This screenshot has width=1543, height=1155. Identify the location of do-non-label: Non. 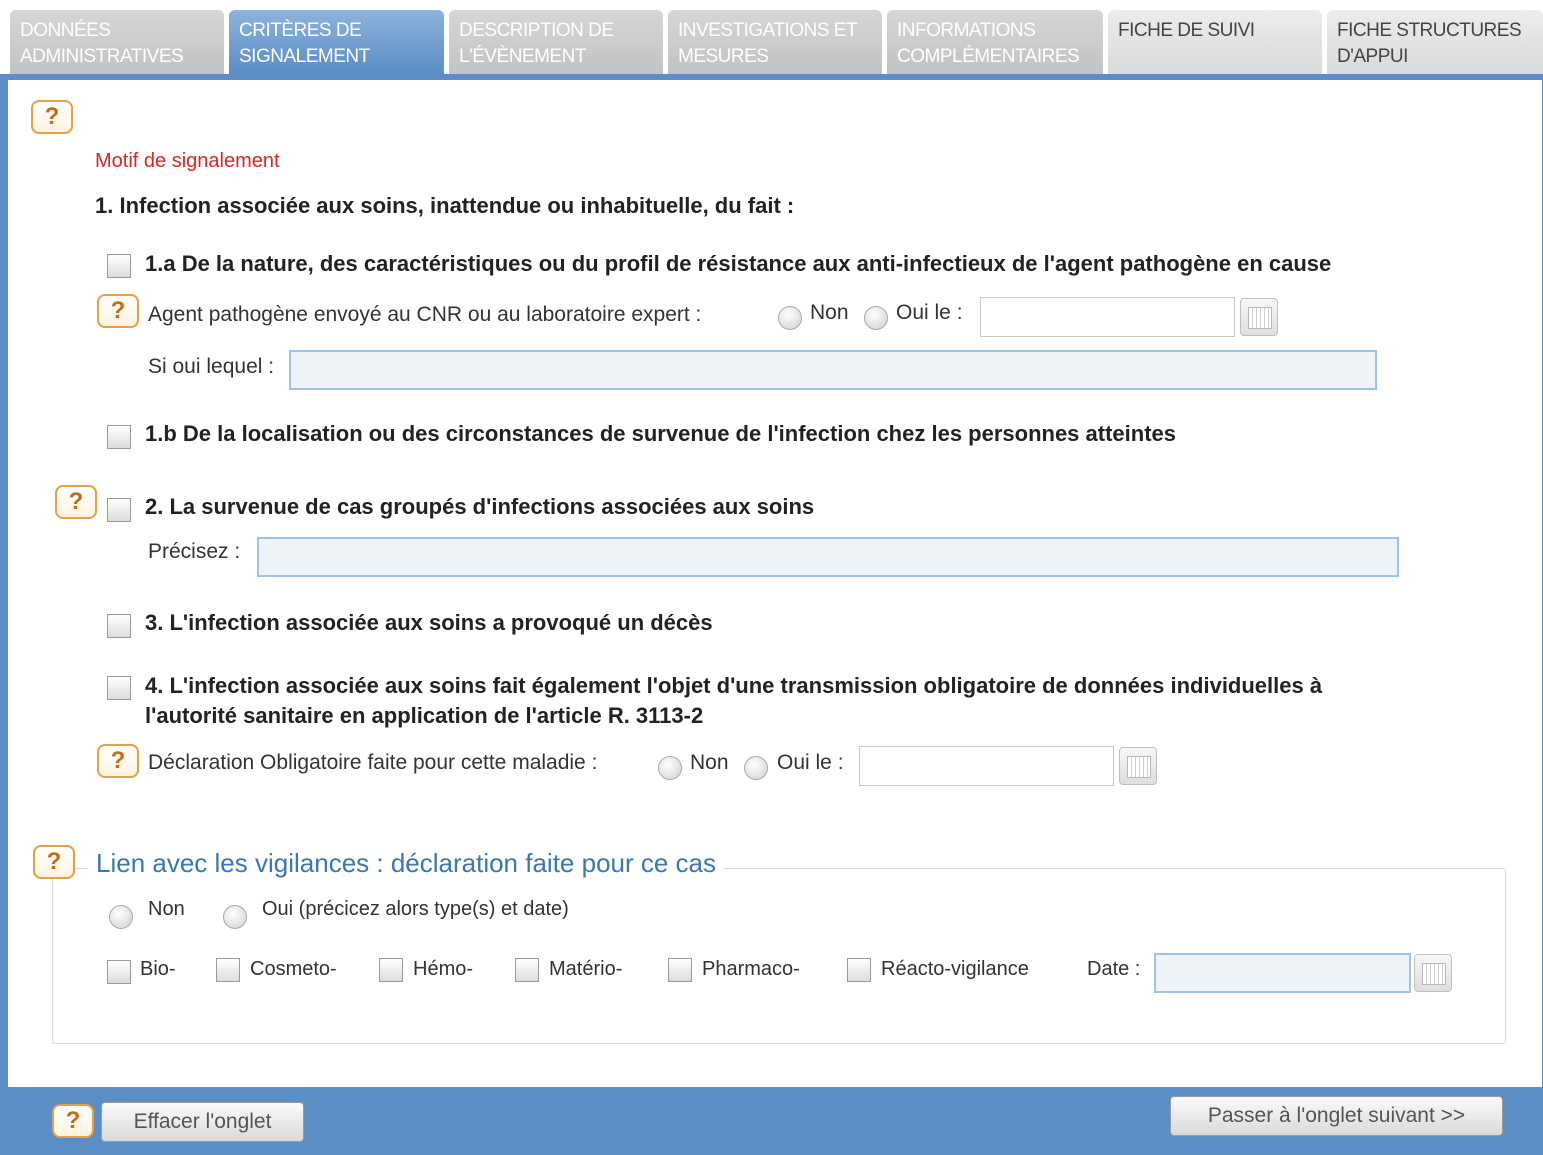
(709, 762).